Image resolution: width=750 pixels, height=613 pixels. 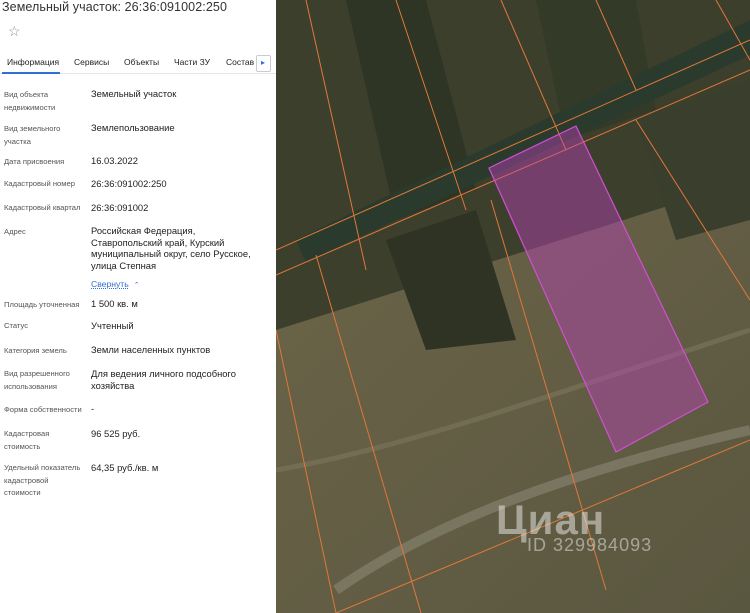 I want to click on tab-composition: Состав, so click(x=240, y=62).